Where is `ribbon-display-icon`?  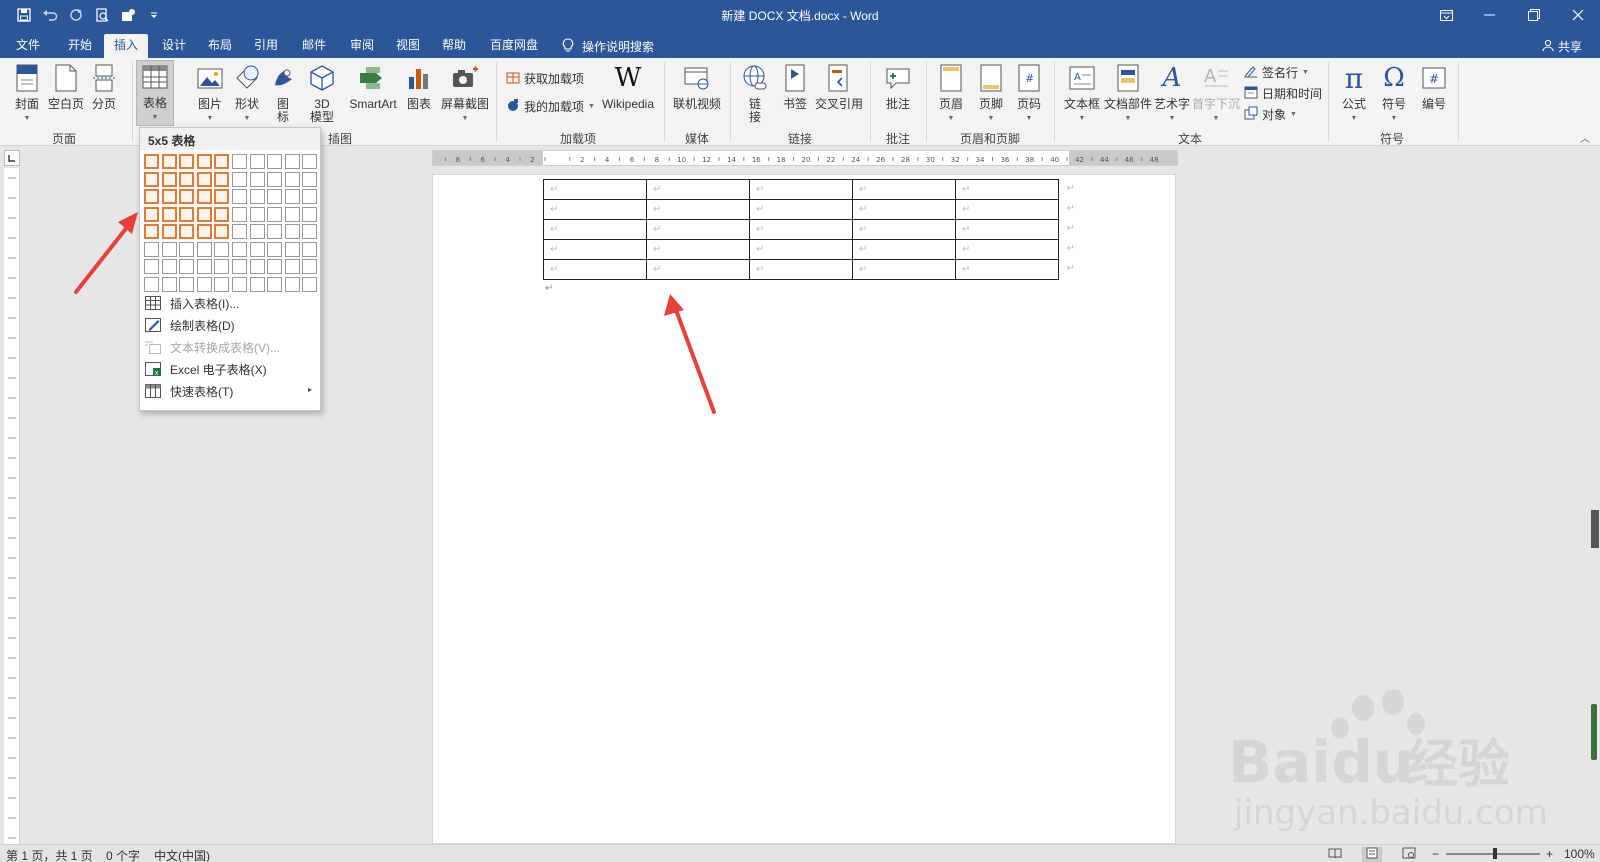
ribbon-display-icon is located at coordinates (1446, 15).